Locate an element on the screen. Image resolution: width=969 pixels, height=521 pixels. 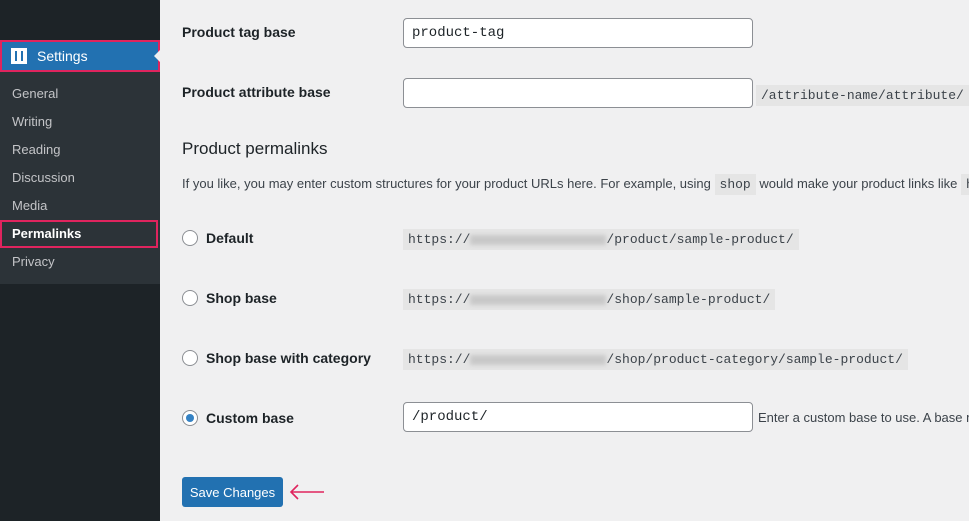
radio-default is located at coordinates (190, 238).